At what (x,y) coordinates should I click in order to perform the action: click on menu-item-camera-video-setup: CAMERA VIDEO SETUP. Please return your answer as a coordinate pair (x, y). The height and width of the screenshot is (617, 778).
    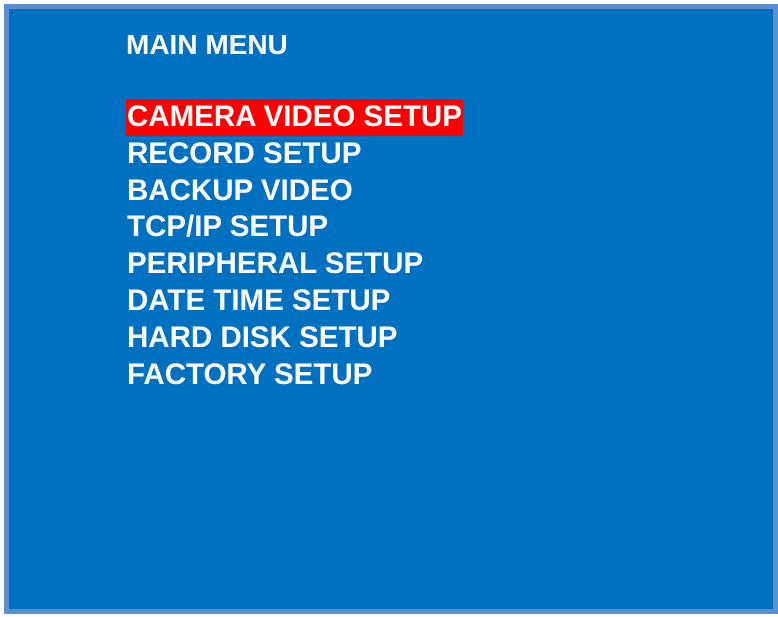
    Looking at the image, I should click on (294, 117).